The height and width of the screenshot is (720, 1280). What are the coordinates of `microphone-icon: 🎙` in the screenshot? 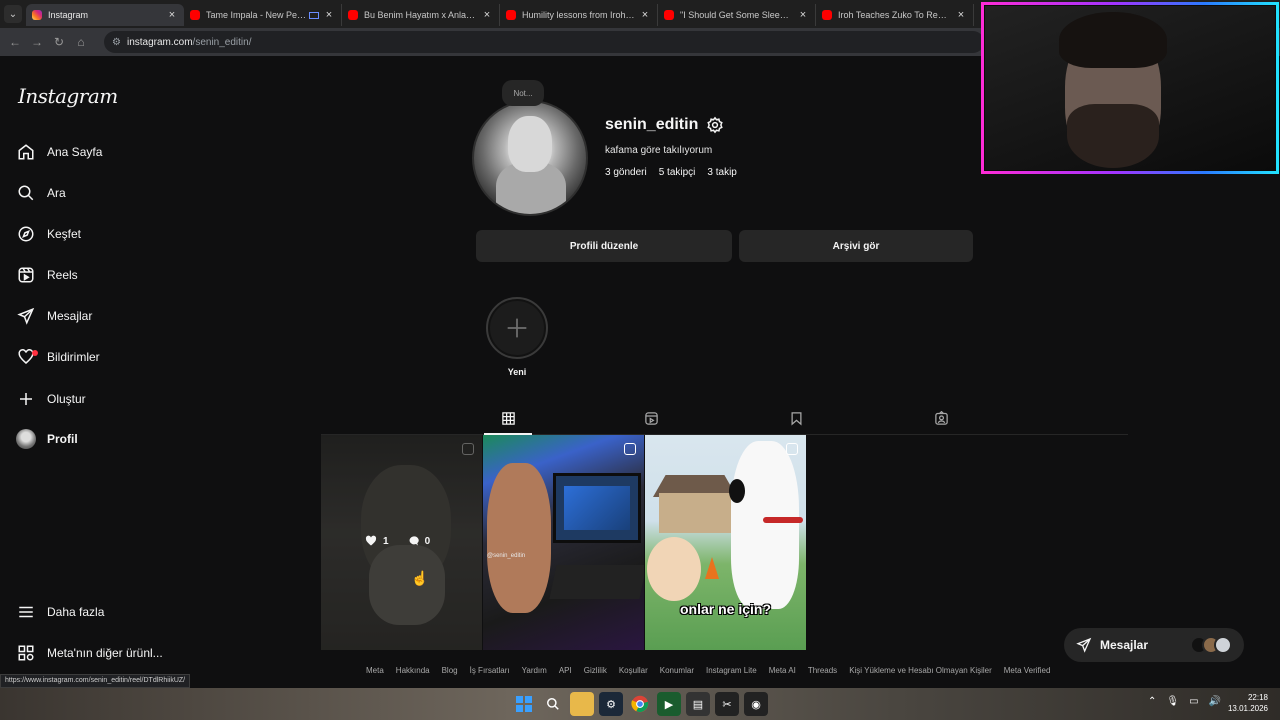 It's located at (1172, 701).